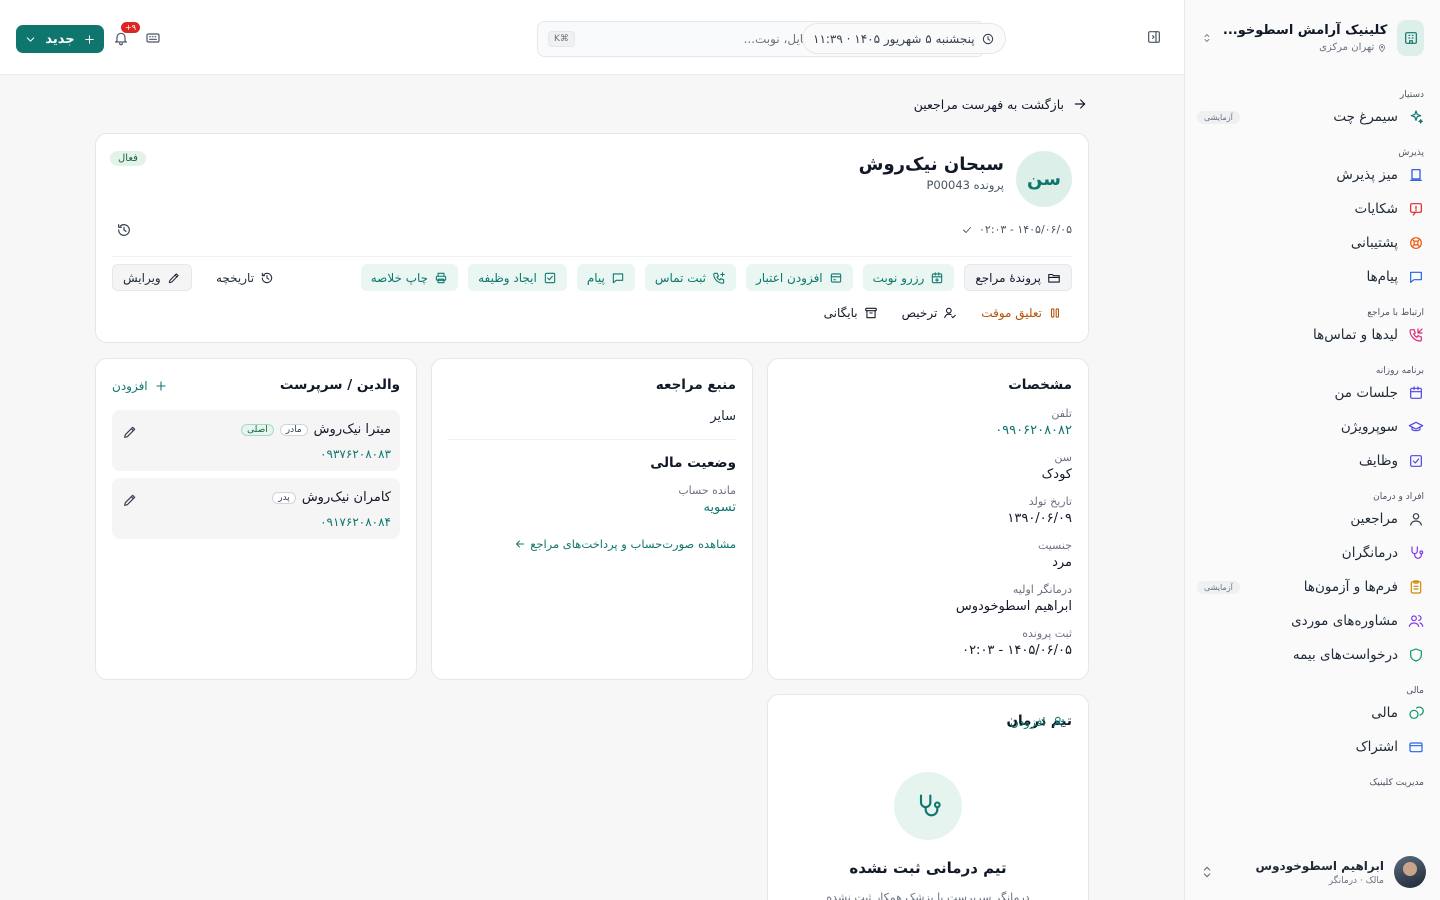 The width and height of the screenshot is (1440, 900). I want to click on clipboard-icon, so click(1416, 587).